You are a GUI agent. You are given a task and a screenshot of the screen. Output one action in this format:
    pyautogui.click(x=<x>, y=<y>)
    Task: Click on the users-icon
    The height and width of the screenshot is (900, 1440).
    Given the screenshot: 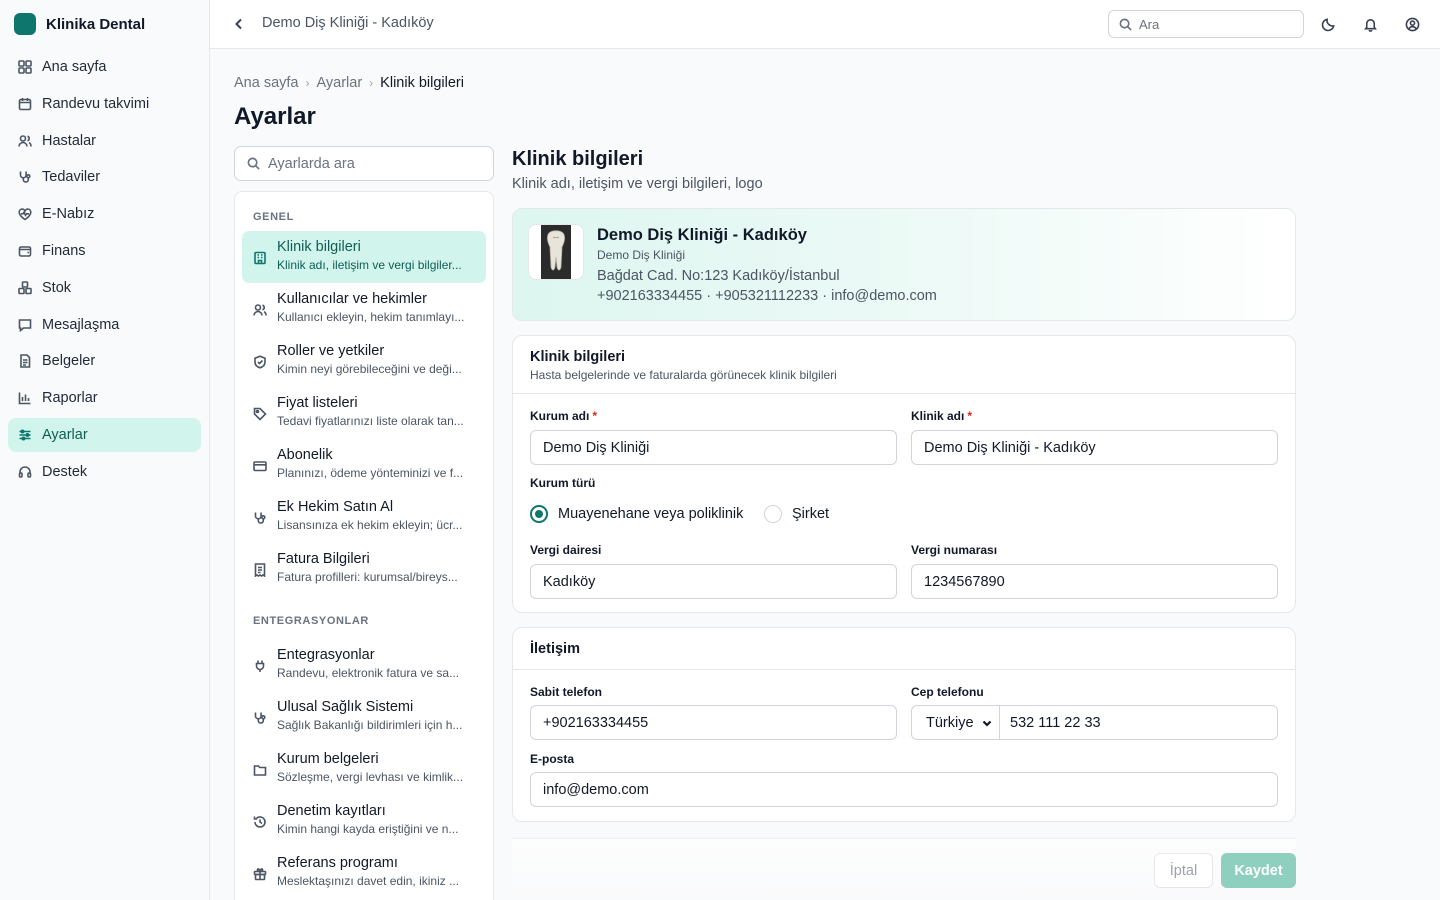 What is the action you would take?
    pyautogui.click(x=25, y=141)
    